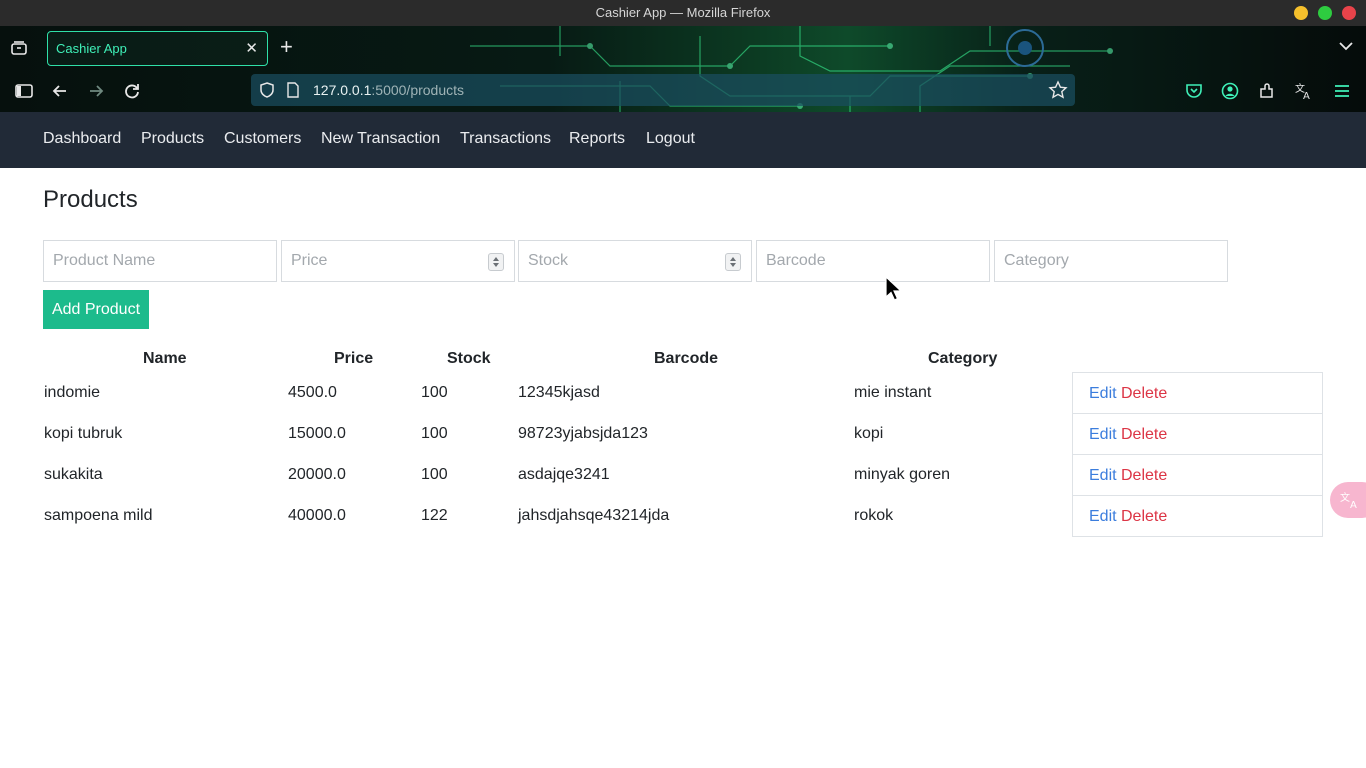  I want to click on cell-barcode: asdajqe3241, so click(564, 474).